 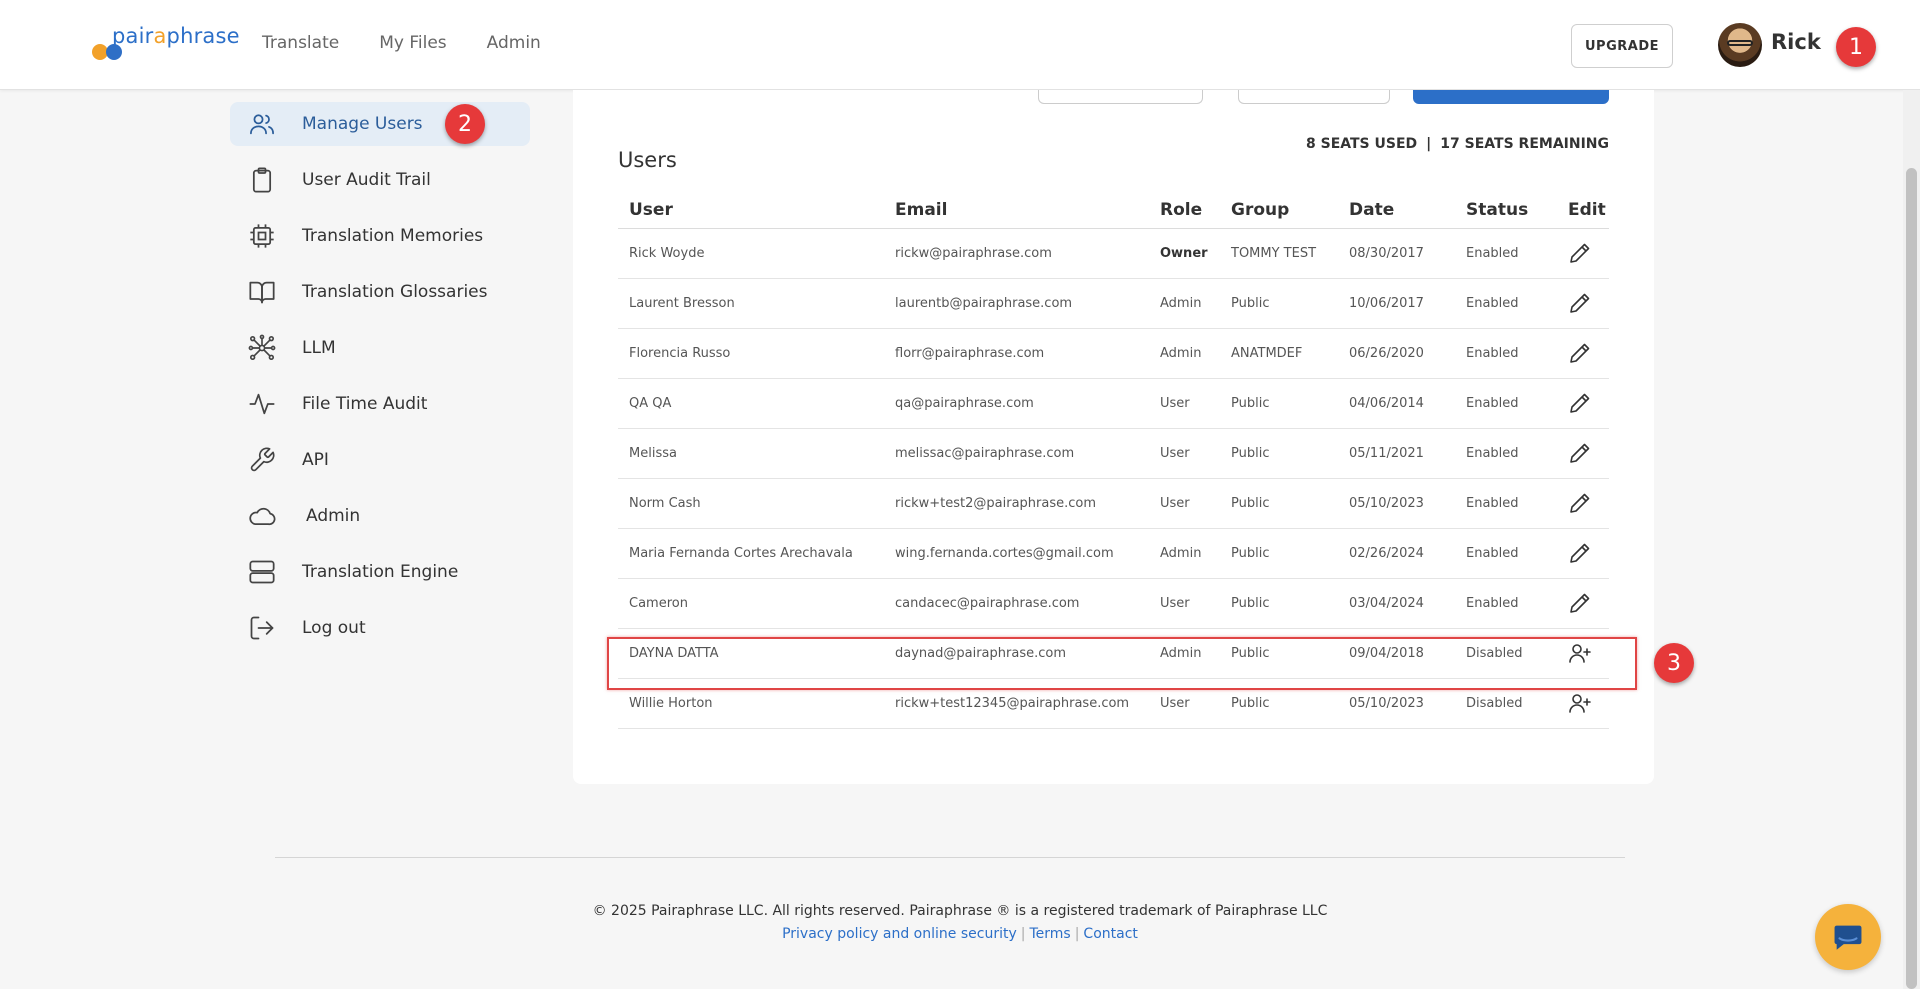 What do you see at coordinates (380, 348) in the screenshot?
I see `sidebar-item-llm: LLM` at bounding box center [380, 348].